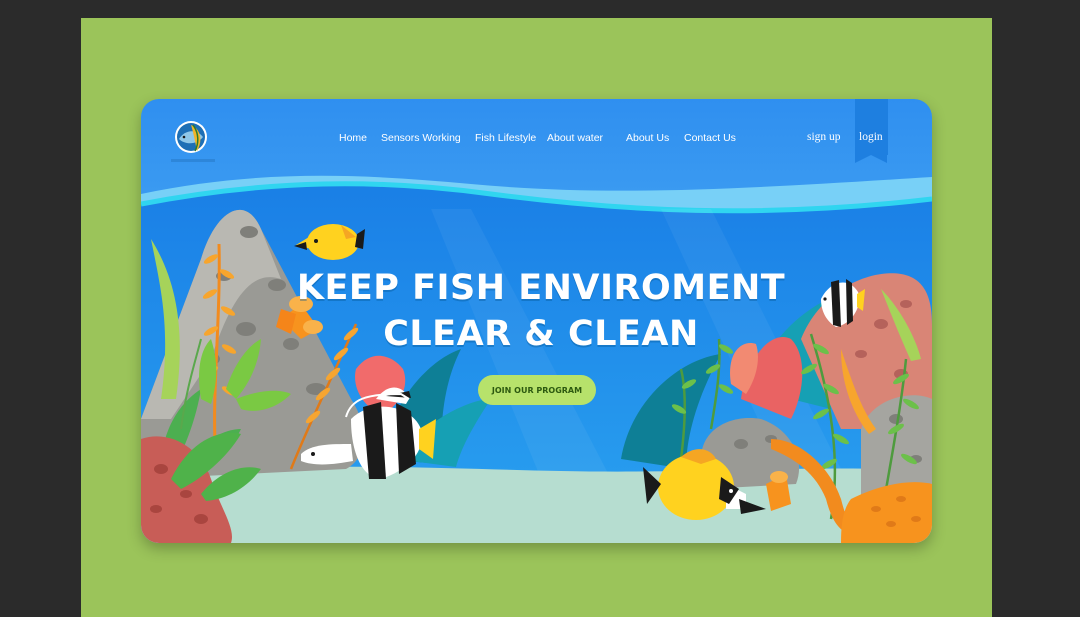 The width and height of the screenshot is (1080, 617). Describe the element at coordinates (575, 138) in the screenshot. I see `nav-item-about-water: About water` at that location.